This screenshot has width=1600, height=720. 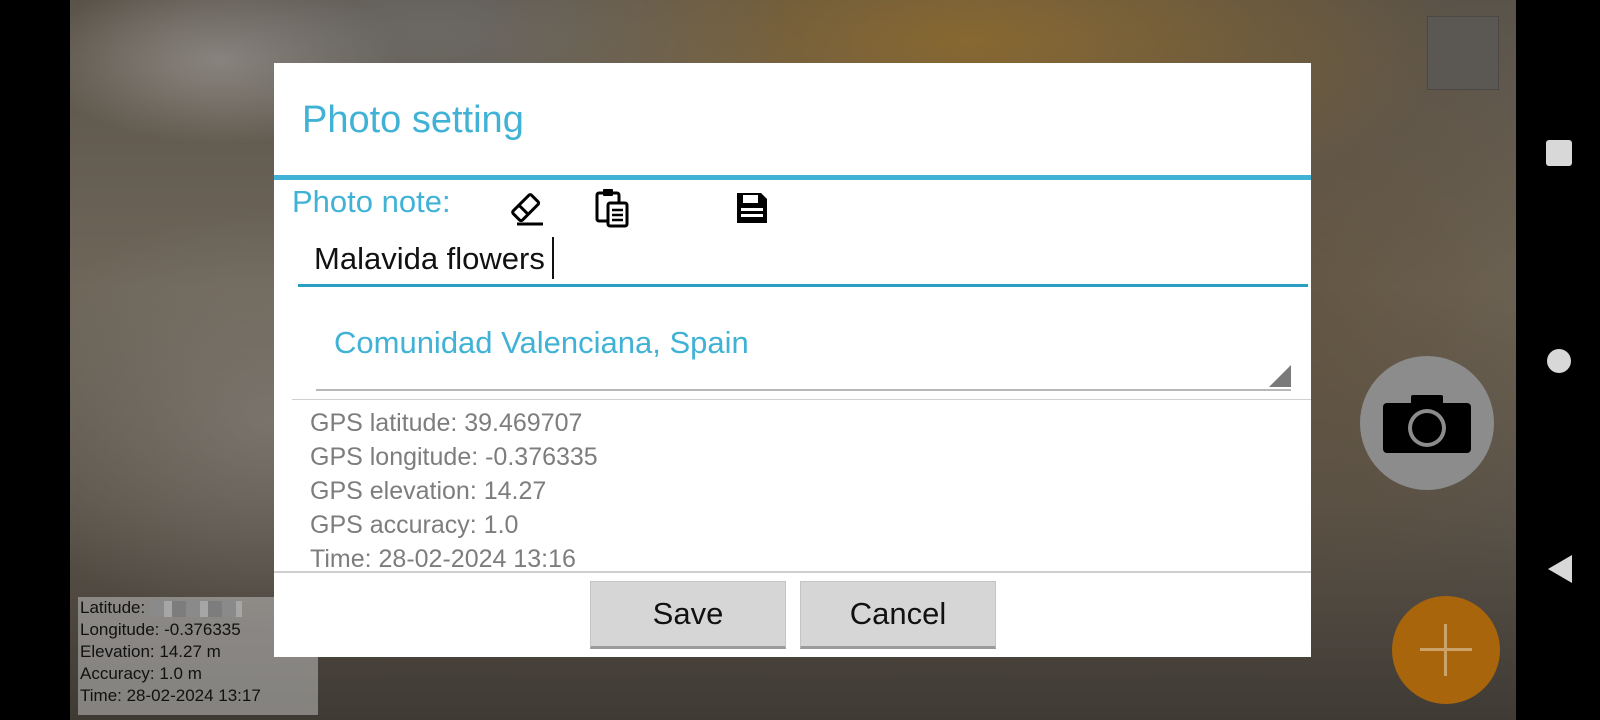 I want to click on gps-accuracy: GPS accuracy: 1.0, so click(x=414, y=525).